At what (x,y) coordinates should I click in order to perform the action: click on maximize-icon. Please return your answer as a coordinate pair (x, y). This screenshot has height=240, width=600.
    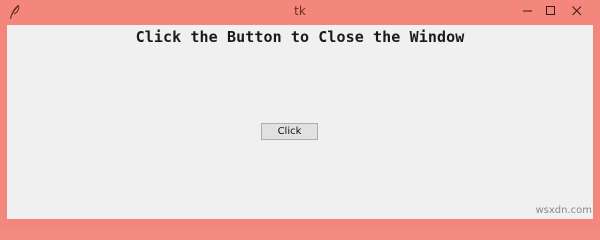
    Looking at the image, I should click on (550, 10).